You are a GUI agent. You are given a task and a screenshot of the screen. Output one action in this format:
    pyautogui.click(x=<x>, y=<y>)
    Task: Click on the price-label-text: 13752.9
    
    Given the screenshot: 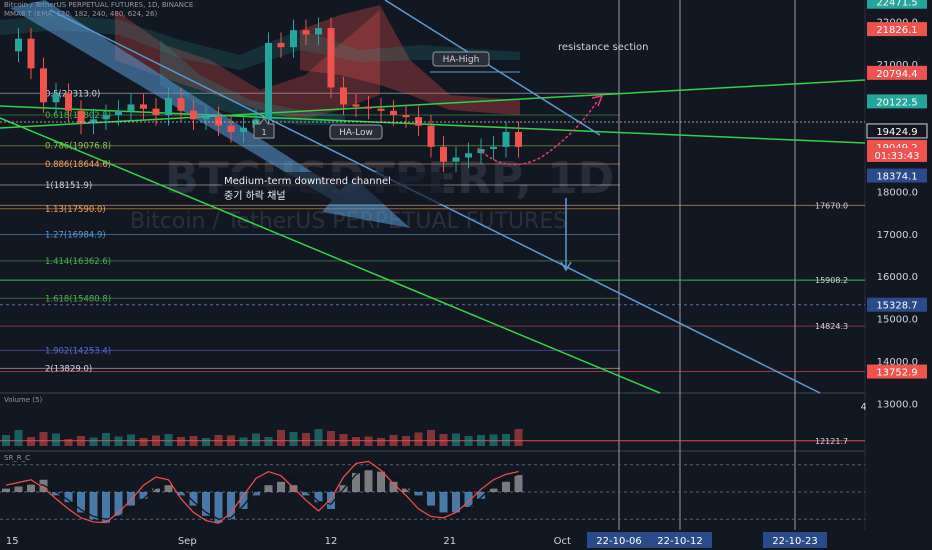 What is the action you would take?
    pyautogui.click(x=896, y=373)
    